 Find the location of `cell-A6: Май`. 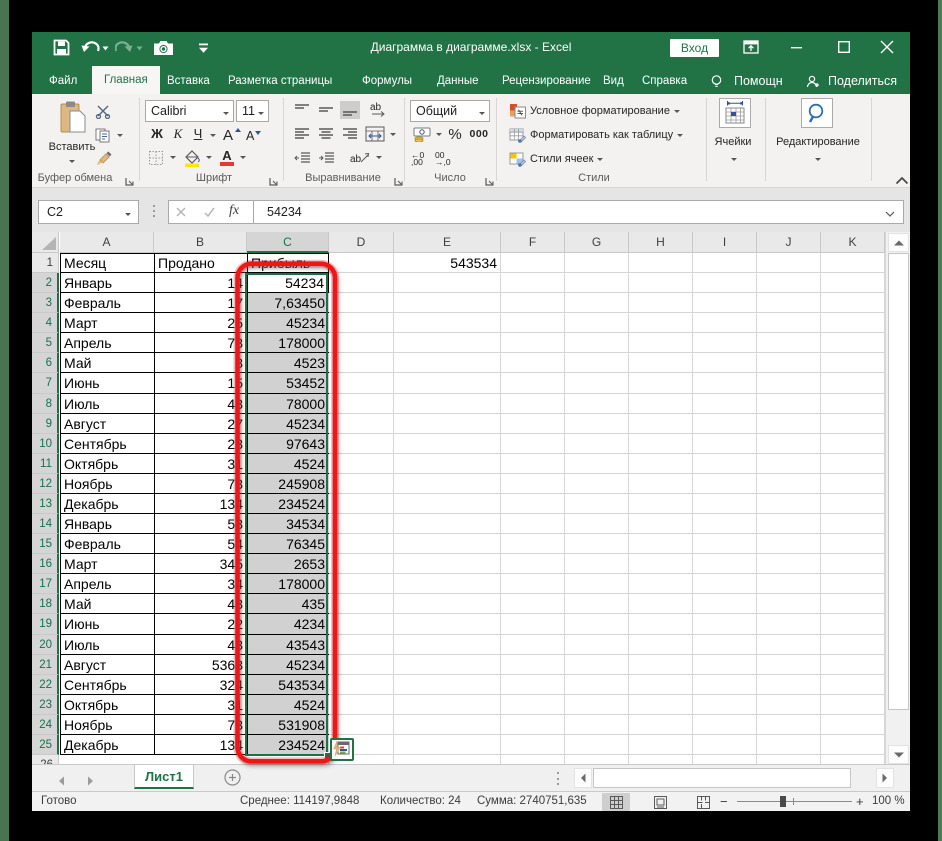

cell-A6: Май is located at coordinates (107, 363).